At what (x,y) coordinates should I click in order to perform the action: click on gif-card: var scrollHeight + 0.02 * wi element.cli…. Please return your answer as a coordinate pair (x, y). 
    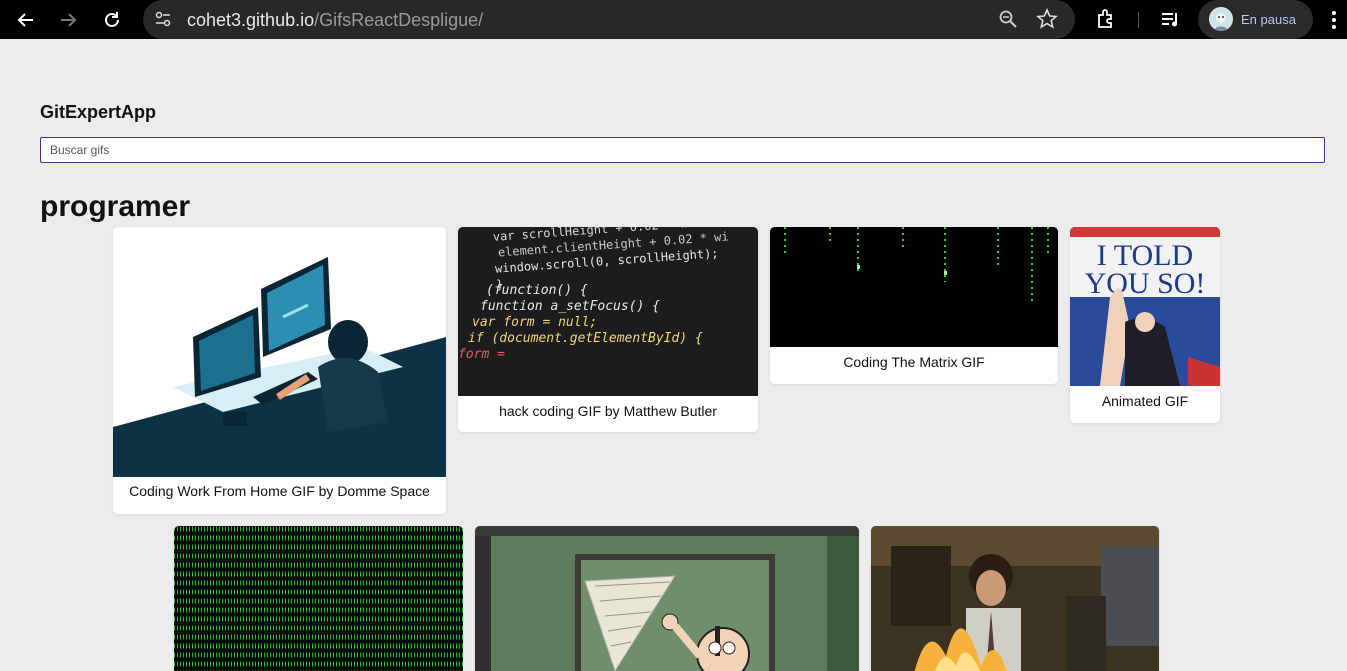
    Looking at the image, I should click on (608, 329).